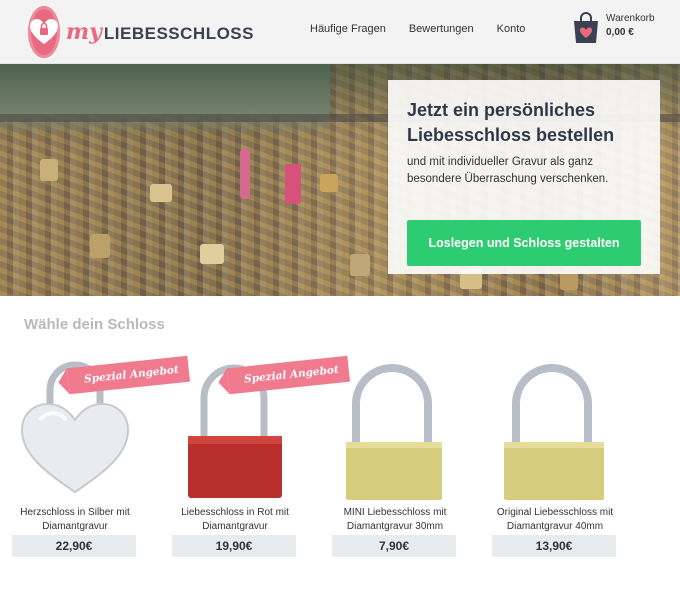  I want to click on cart-label: Warenkorb, so click(630, 18).